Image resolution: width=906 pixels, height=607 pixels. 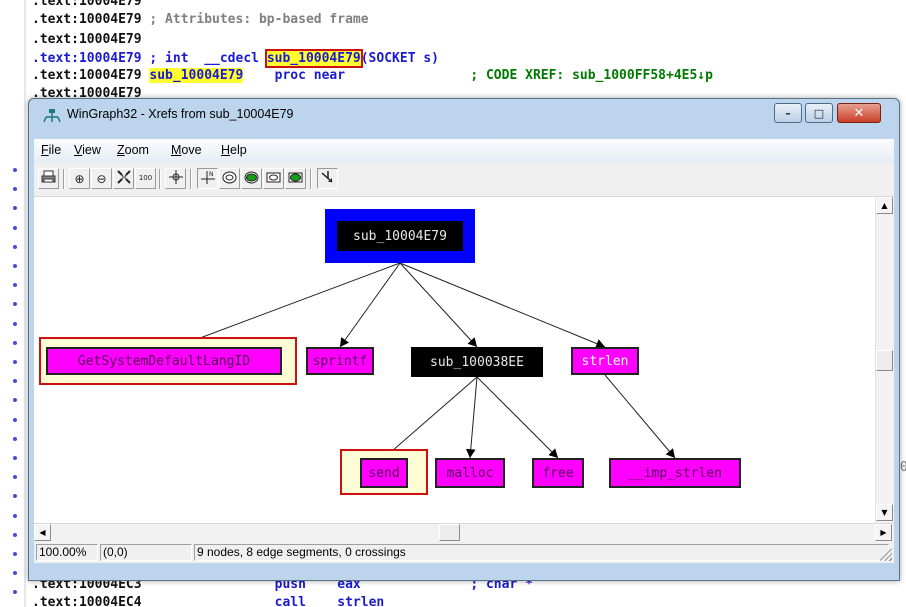 I want to click on code-xref: ; CODE XREF: sub_1000FF58+4E5↓p, so click(x=591, y=75).